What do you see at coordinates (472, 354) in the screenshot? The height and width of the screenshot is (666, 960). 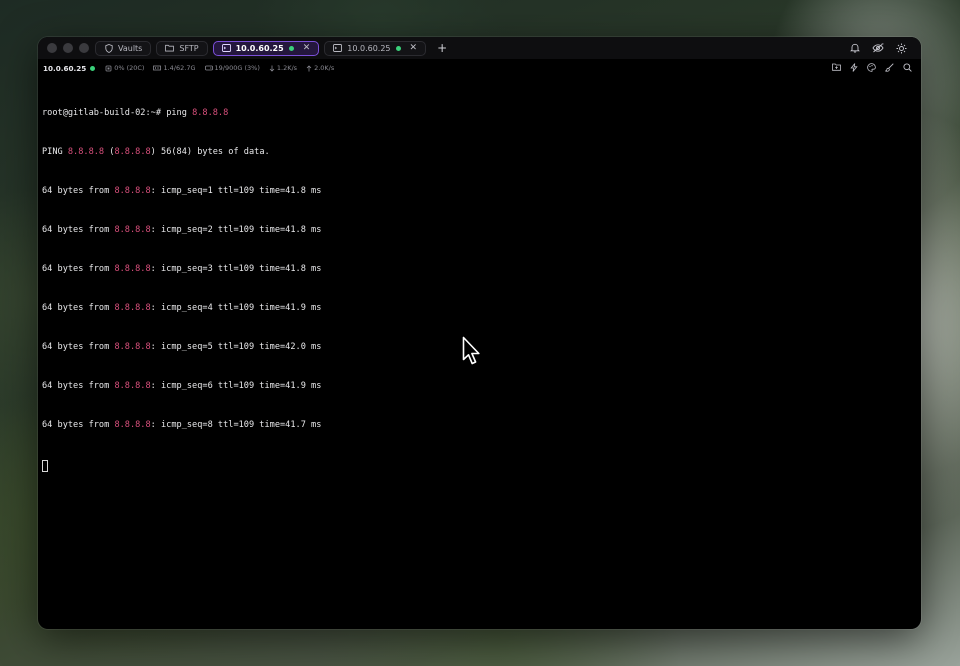 I see `mouse-pointer-icon` at bounding box center [472, 354].